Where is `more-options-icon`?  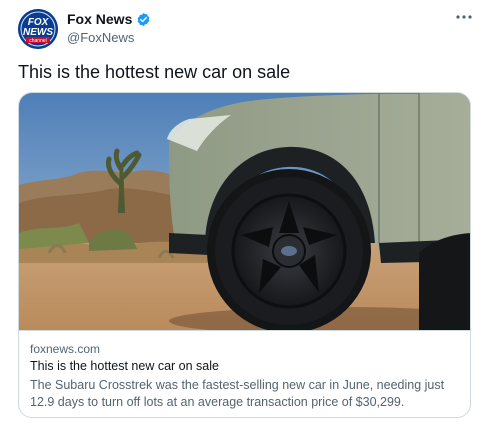
more-options-icon is located at coordinates (464, 17).